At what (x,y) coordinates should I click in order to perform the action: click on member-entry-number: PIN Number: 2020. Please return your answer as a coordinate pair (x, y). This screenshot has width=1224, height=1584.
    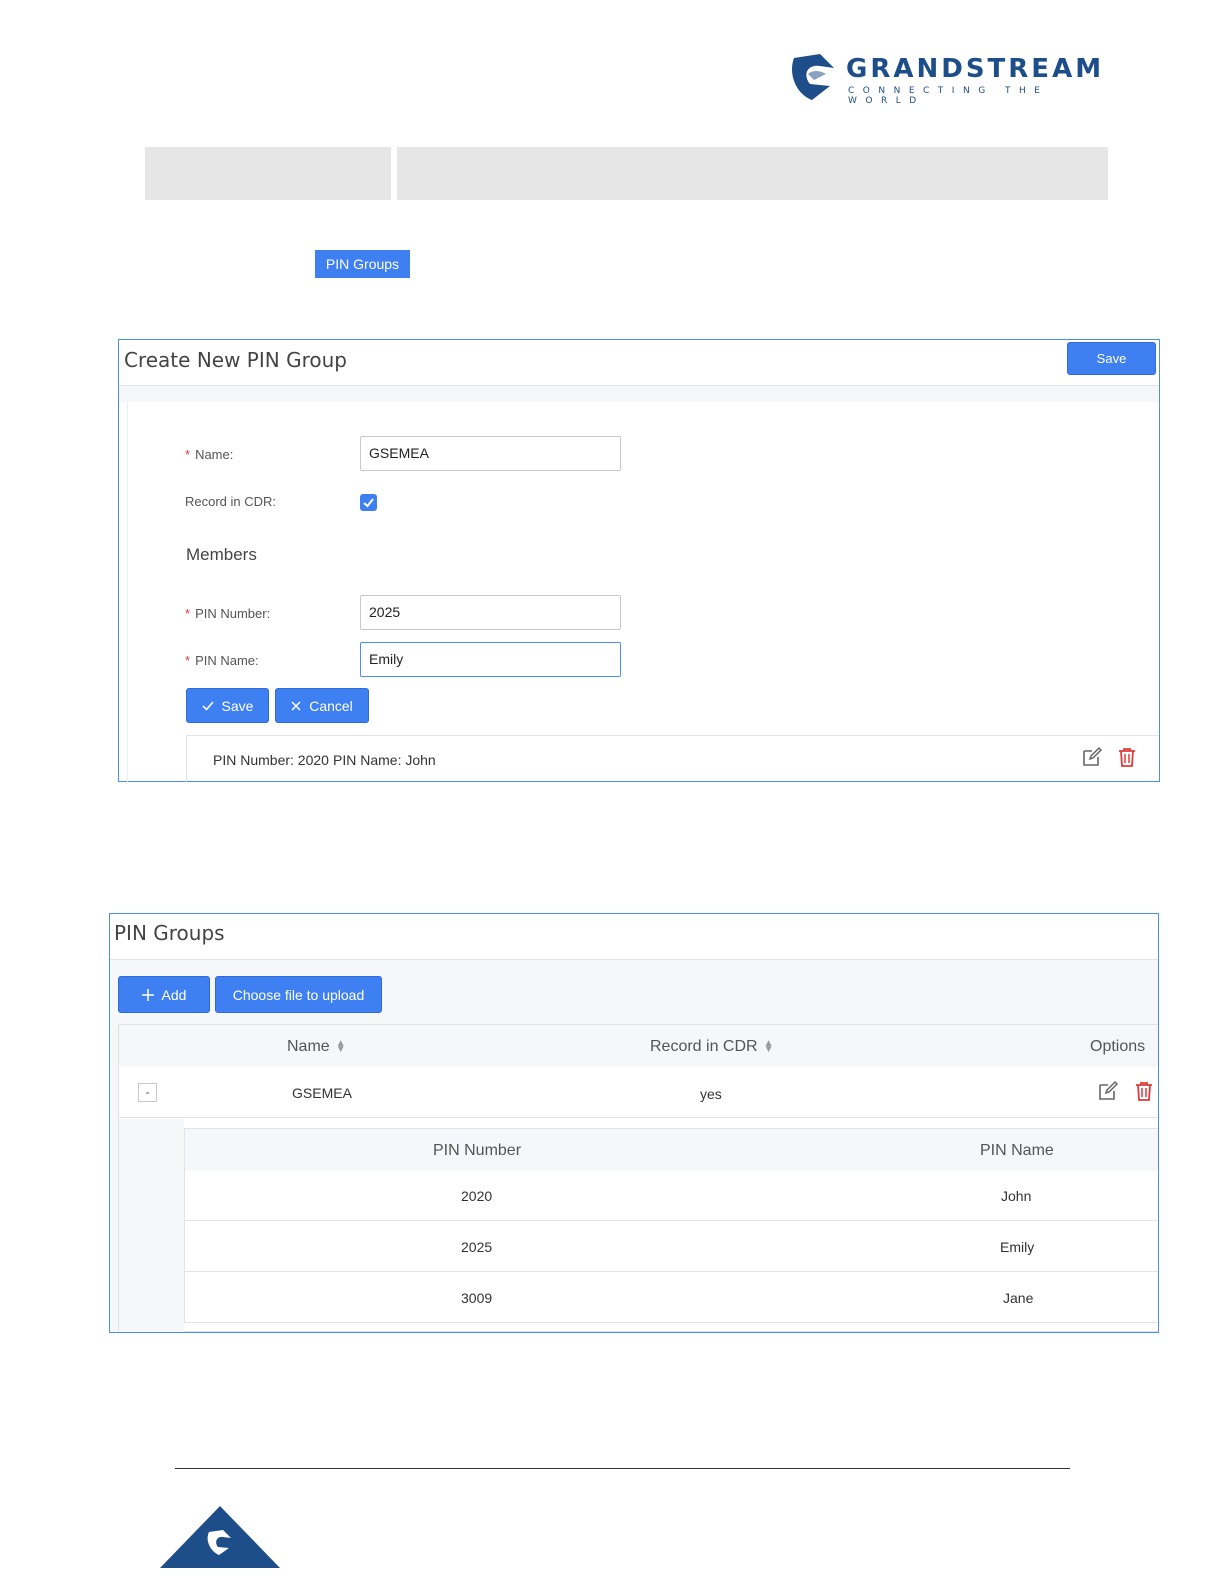
    Looking at the image, I should click on (271, 760).